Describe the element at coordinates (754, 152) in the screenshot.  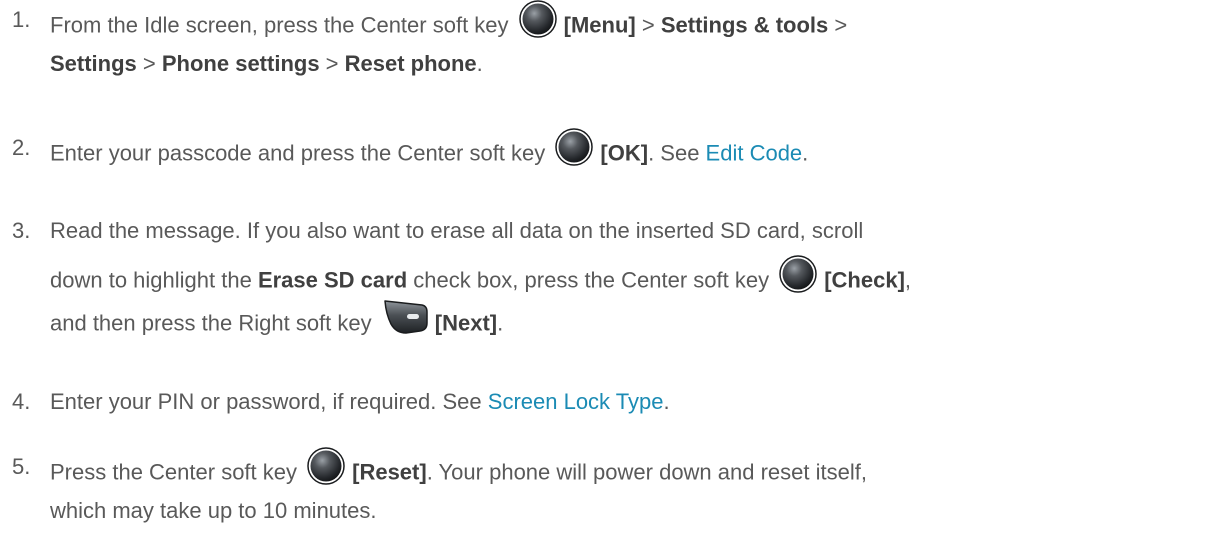
I see `edit-code-link: Edit Code` at that location.